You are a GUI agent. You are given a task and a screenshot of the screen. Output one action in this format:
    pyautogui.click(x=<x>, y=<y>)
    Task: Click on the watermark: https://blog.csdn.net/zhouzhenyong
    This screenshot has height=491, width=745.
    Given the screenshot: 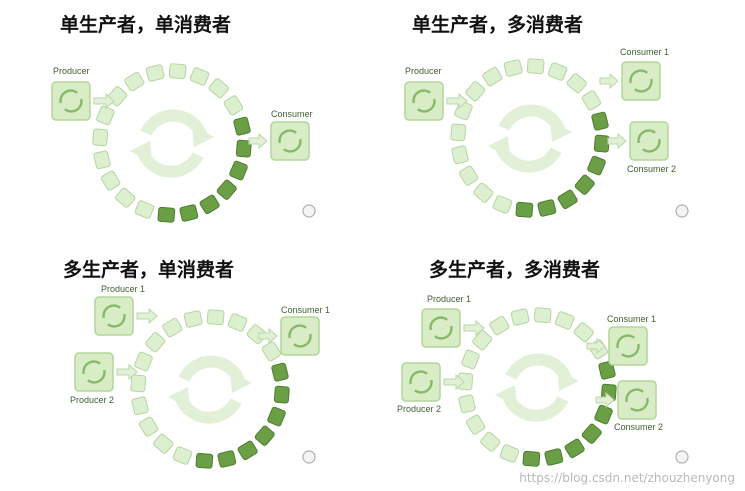 What is the action you would take?
    pyautogui.click(x=627, y=478)
    